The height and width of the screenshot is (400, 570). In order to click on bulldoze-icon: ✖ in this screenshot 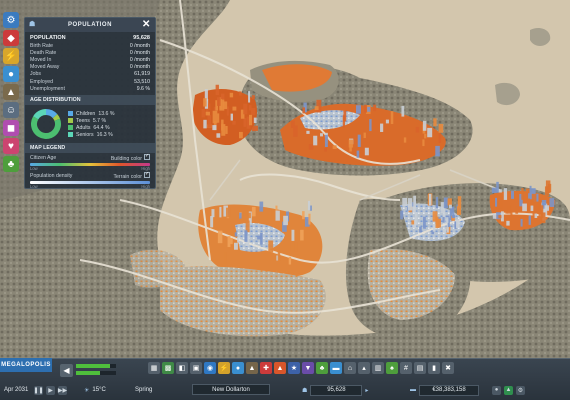, I will do `click(448, 368)`.